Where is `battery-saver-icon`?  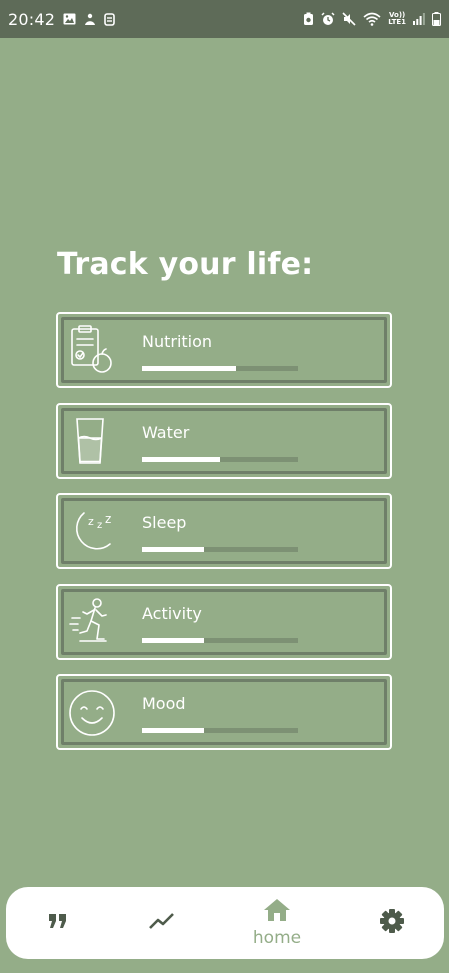 battery-saver-icon is located at coordinates (308, 19).